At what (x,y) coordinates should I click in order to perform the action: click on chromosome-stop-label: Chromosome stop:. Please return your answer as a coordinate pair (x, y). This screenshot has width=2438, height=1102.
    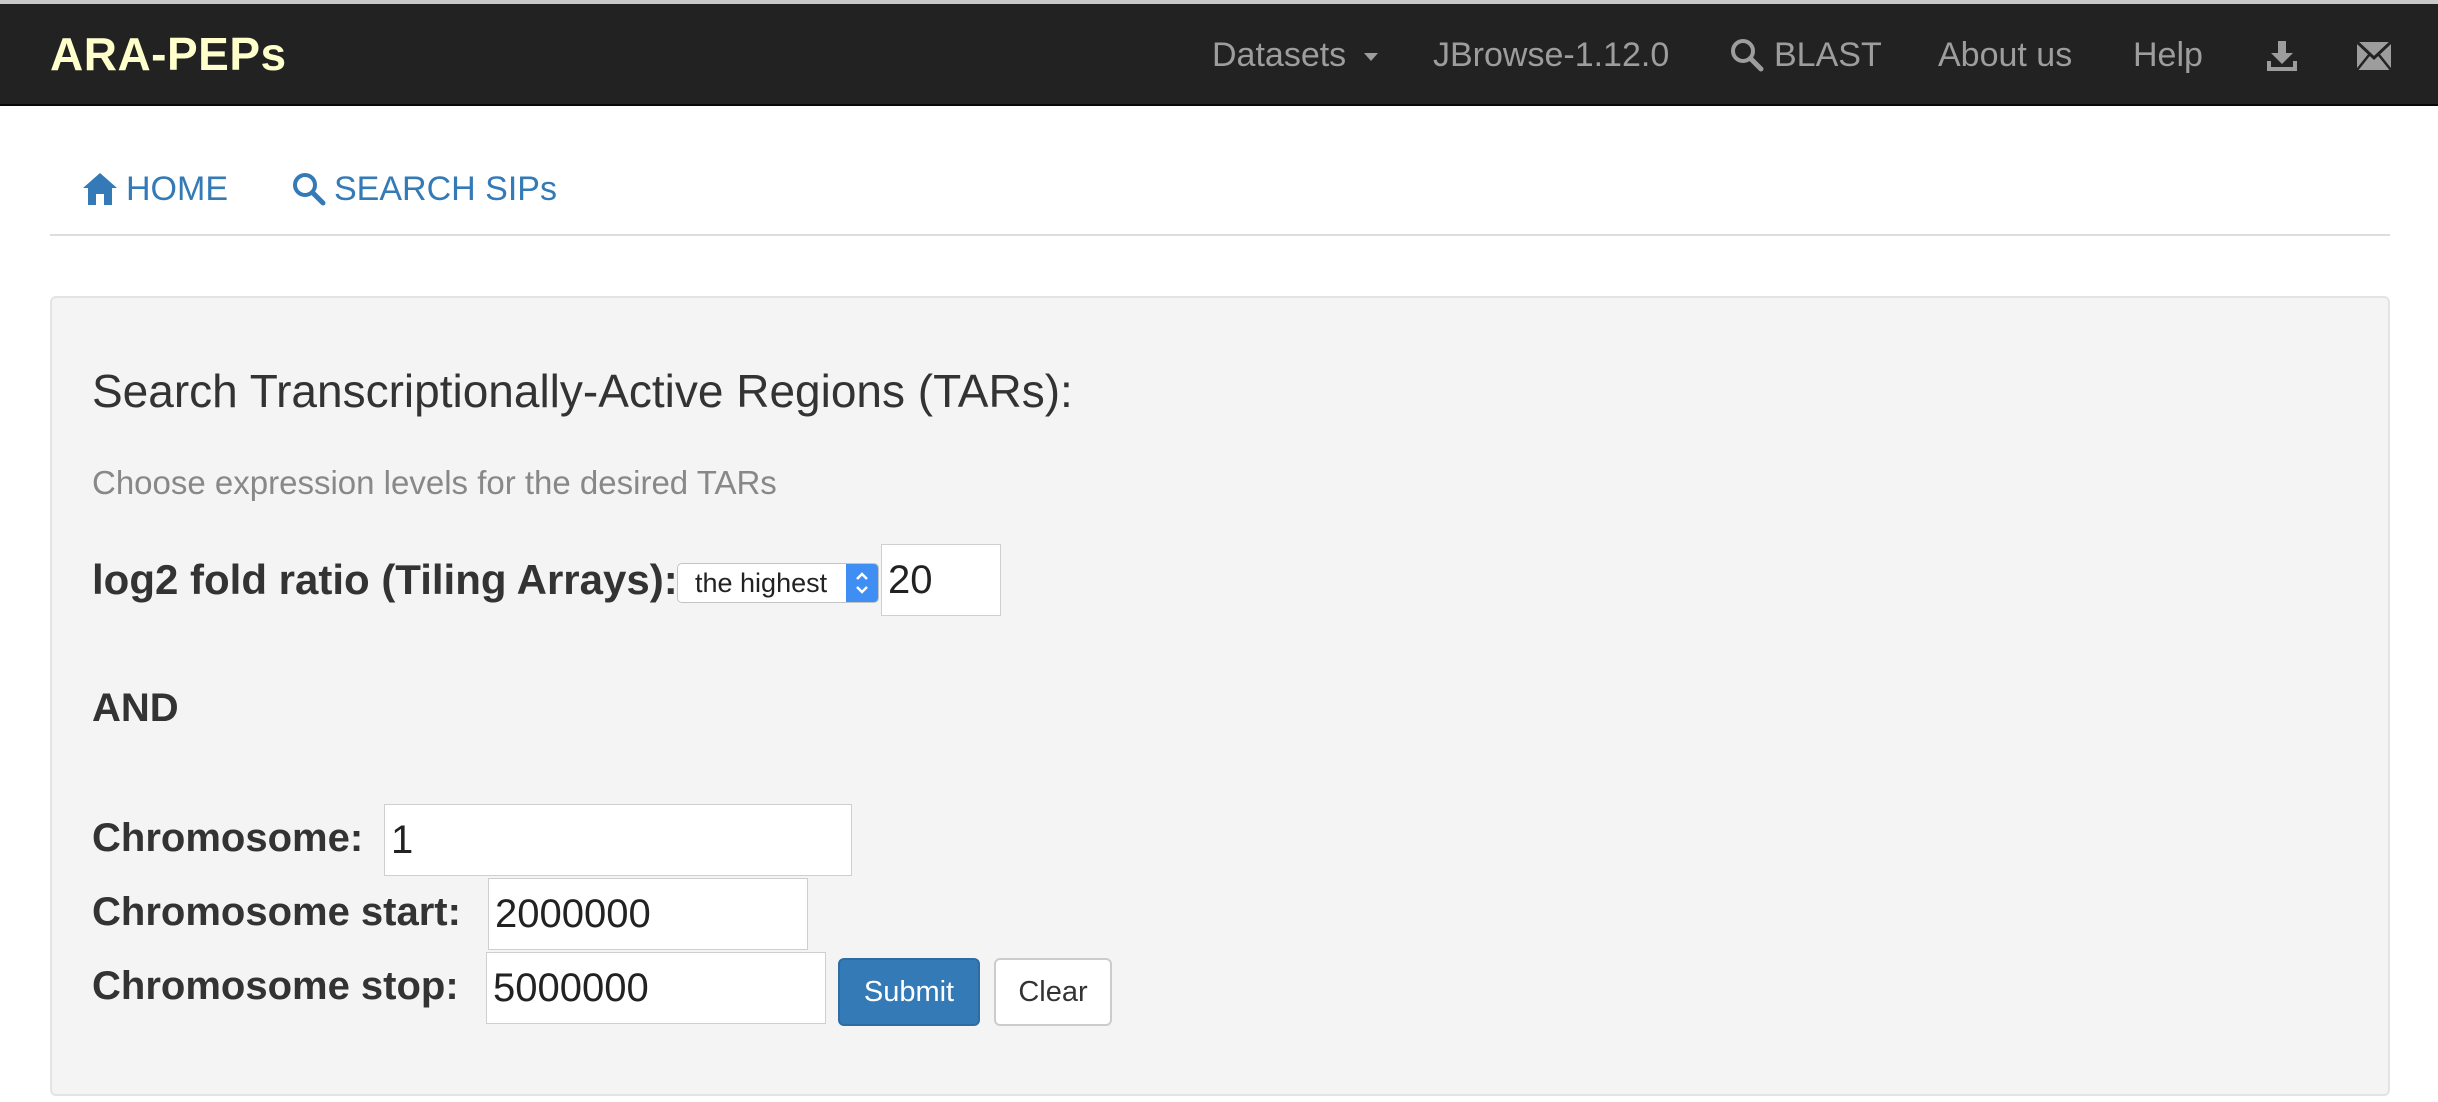
    Looking at the image, I should click on (275, 986).